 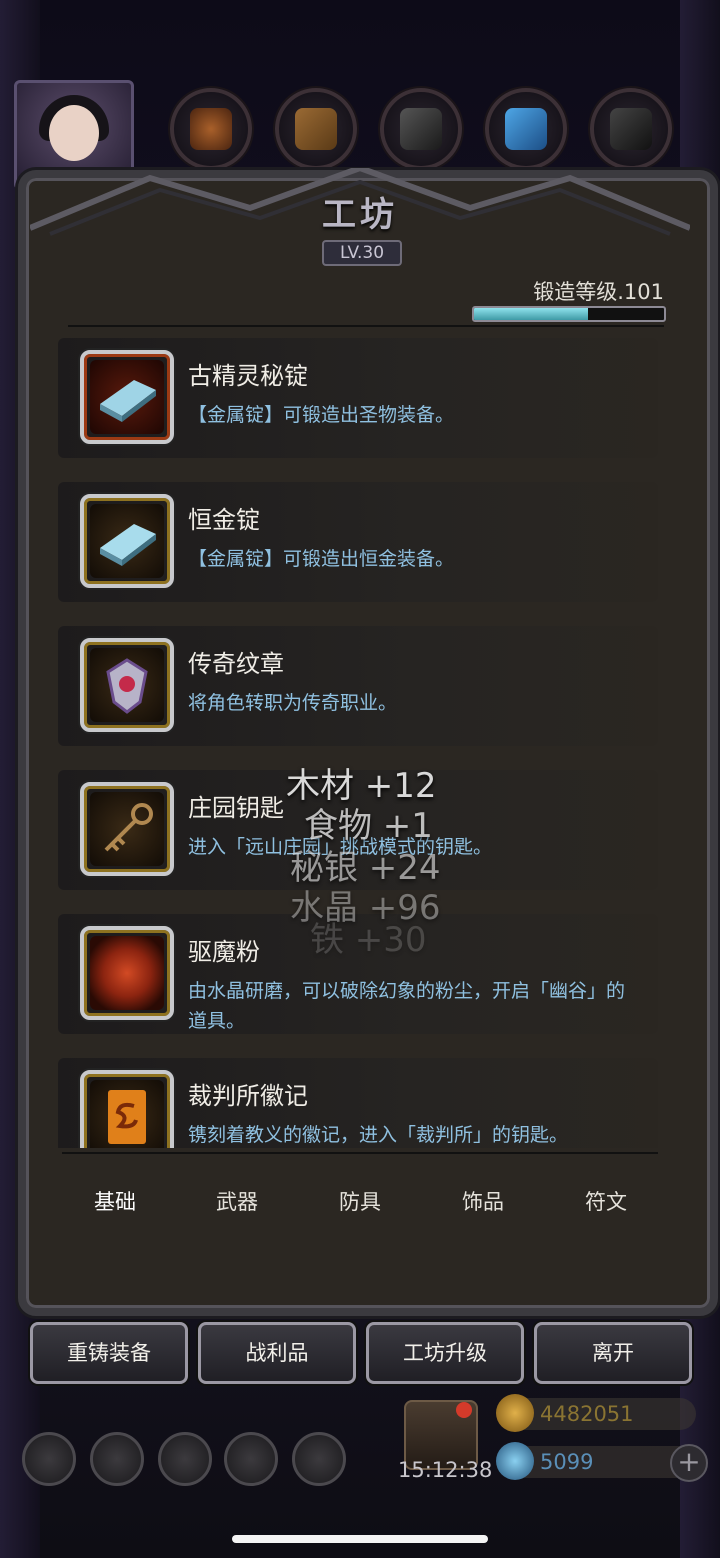 I want to click on gold-ingot-icon, so click(x=127, y=541).